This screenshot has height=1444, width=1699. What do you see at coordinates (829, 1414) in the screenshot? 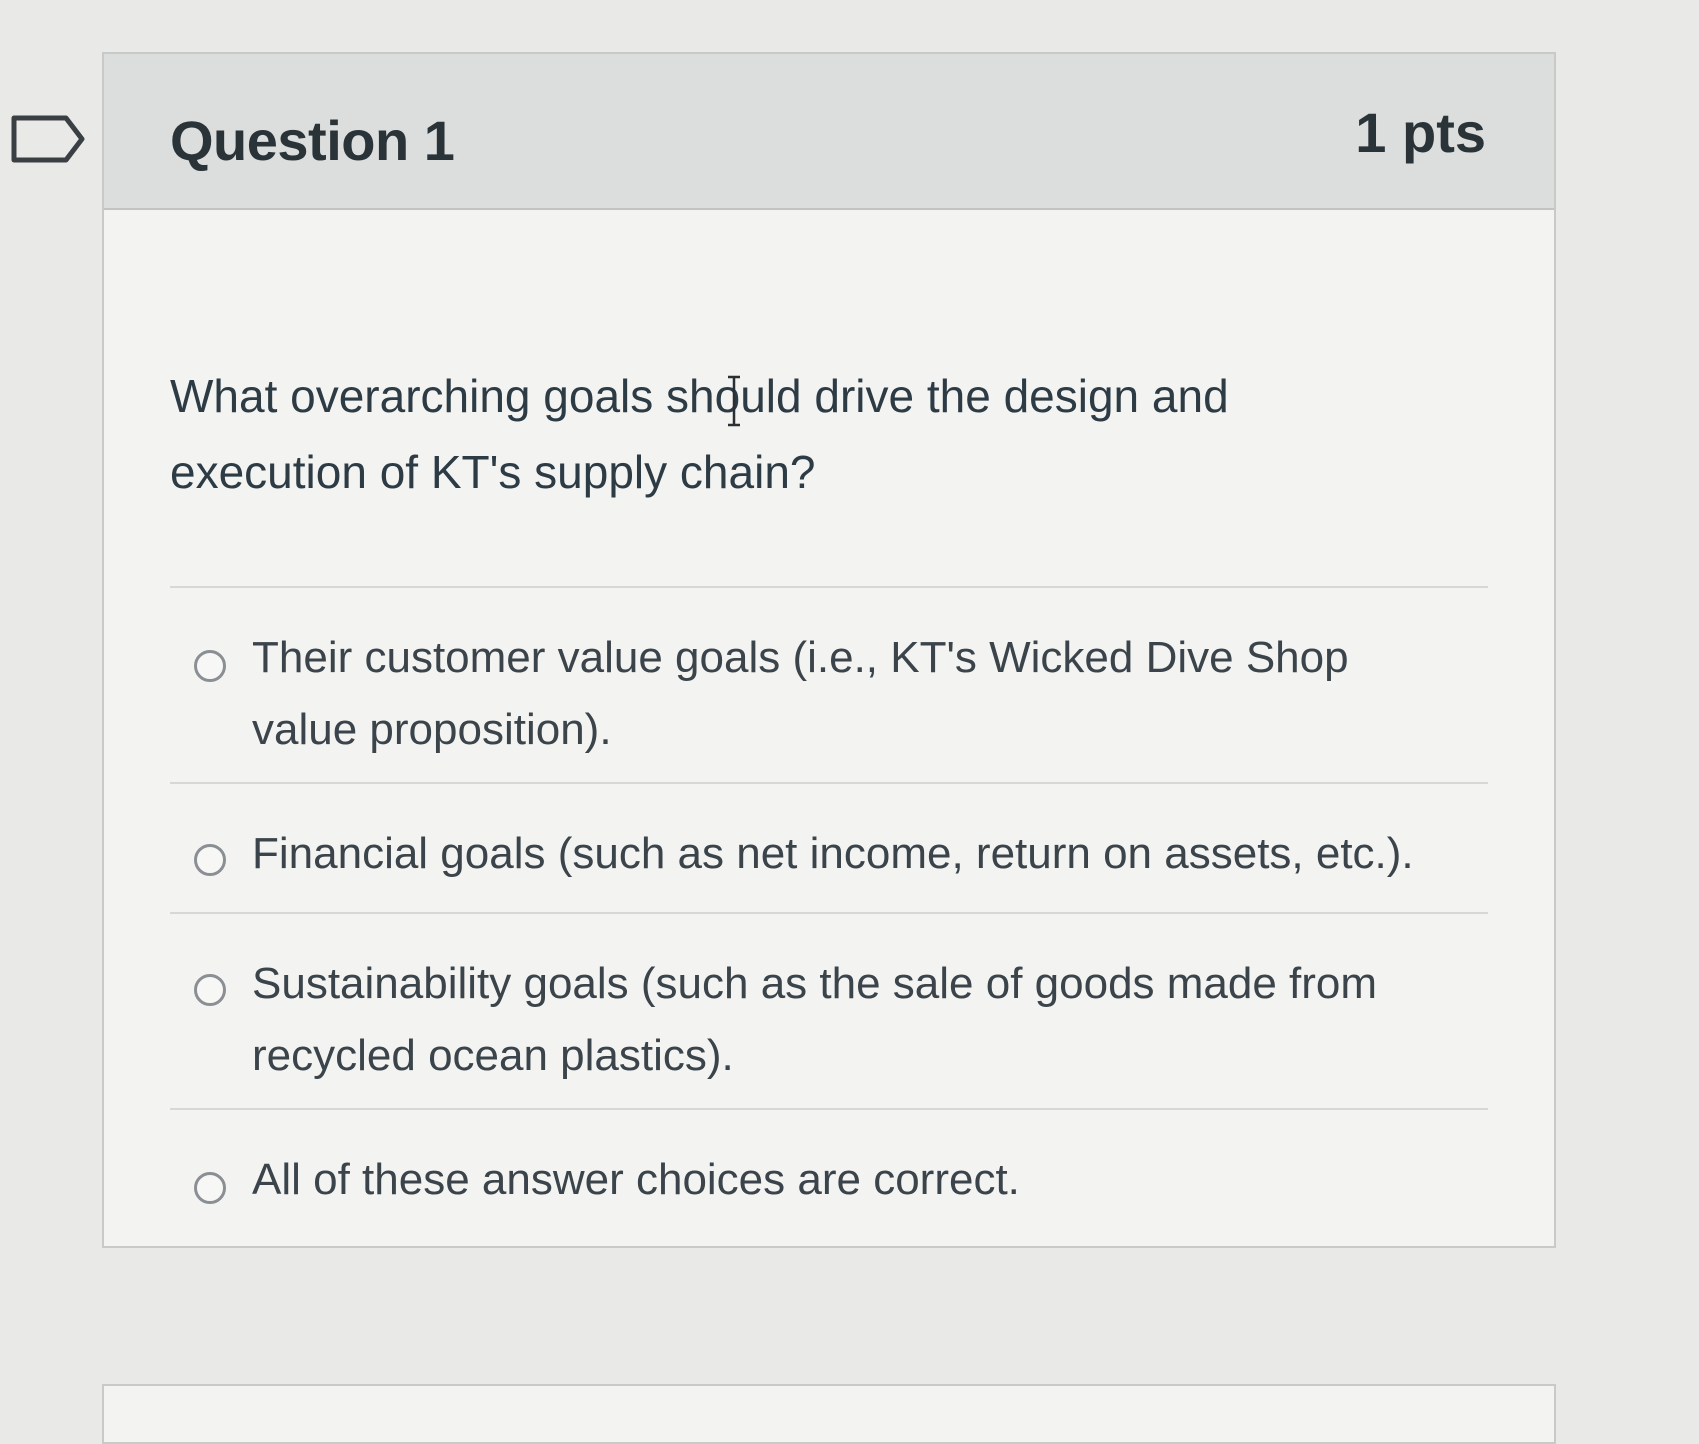
I see `next-question-card` at bounding box center [829, 1414].